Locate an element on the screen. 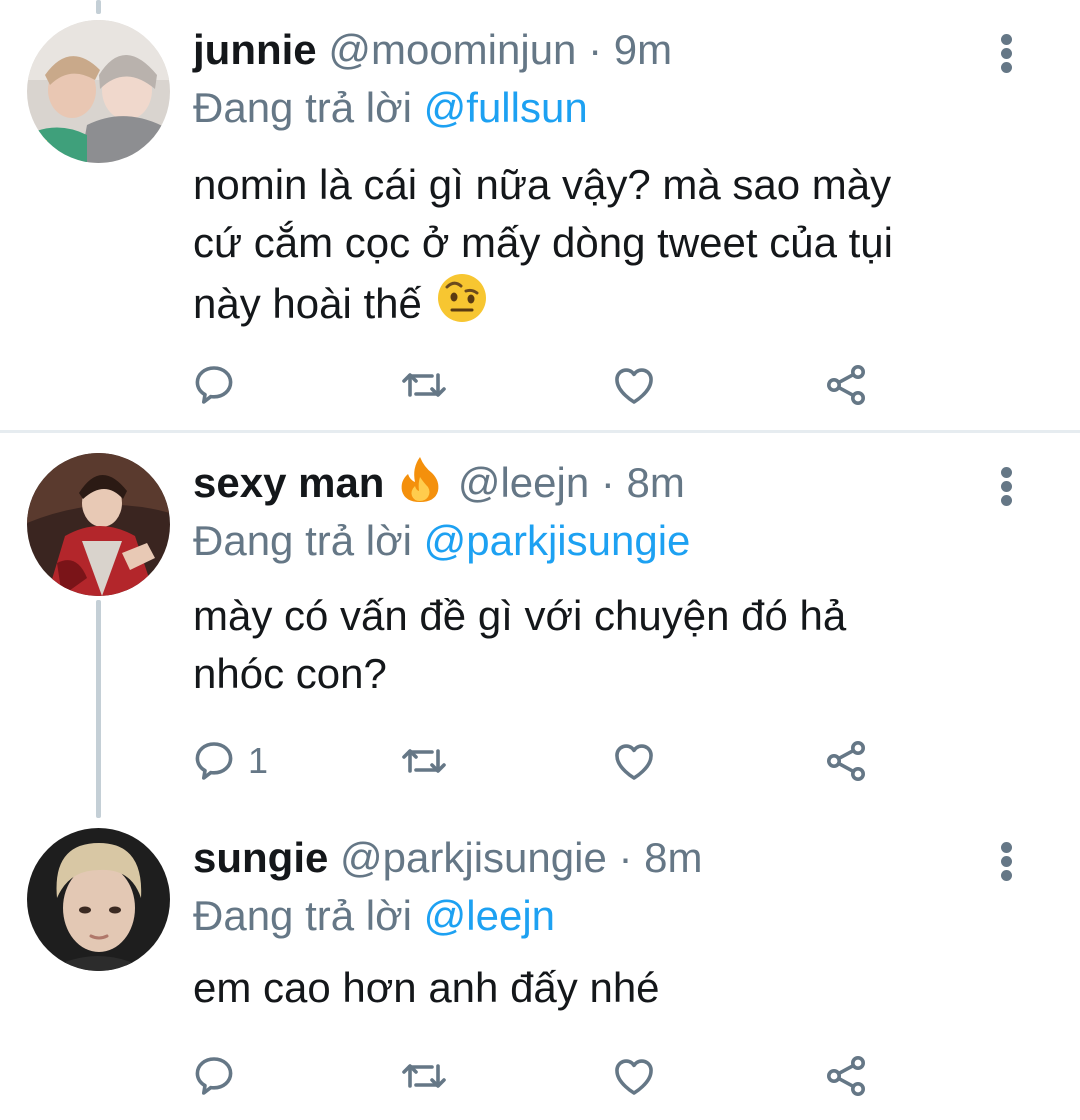  tweet-header: junnie @moominjun · 9m is located at coordinates (432, 50).